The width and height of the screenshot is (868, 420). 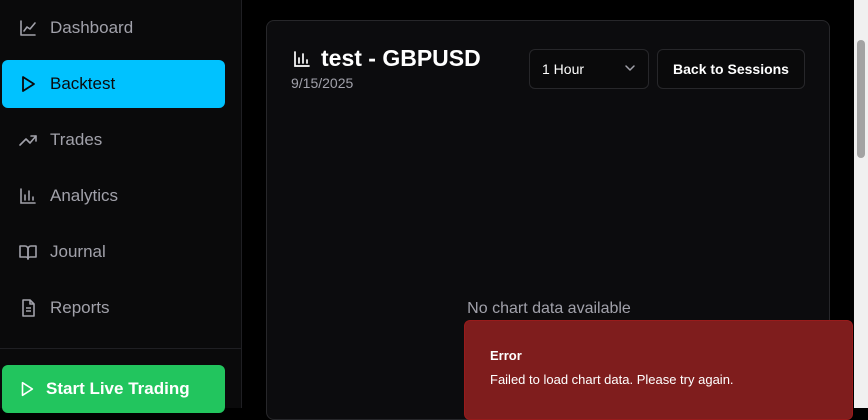 I want to click on scrollbar, so click(x=861, y=204).